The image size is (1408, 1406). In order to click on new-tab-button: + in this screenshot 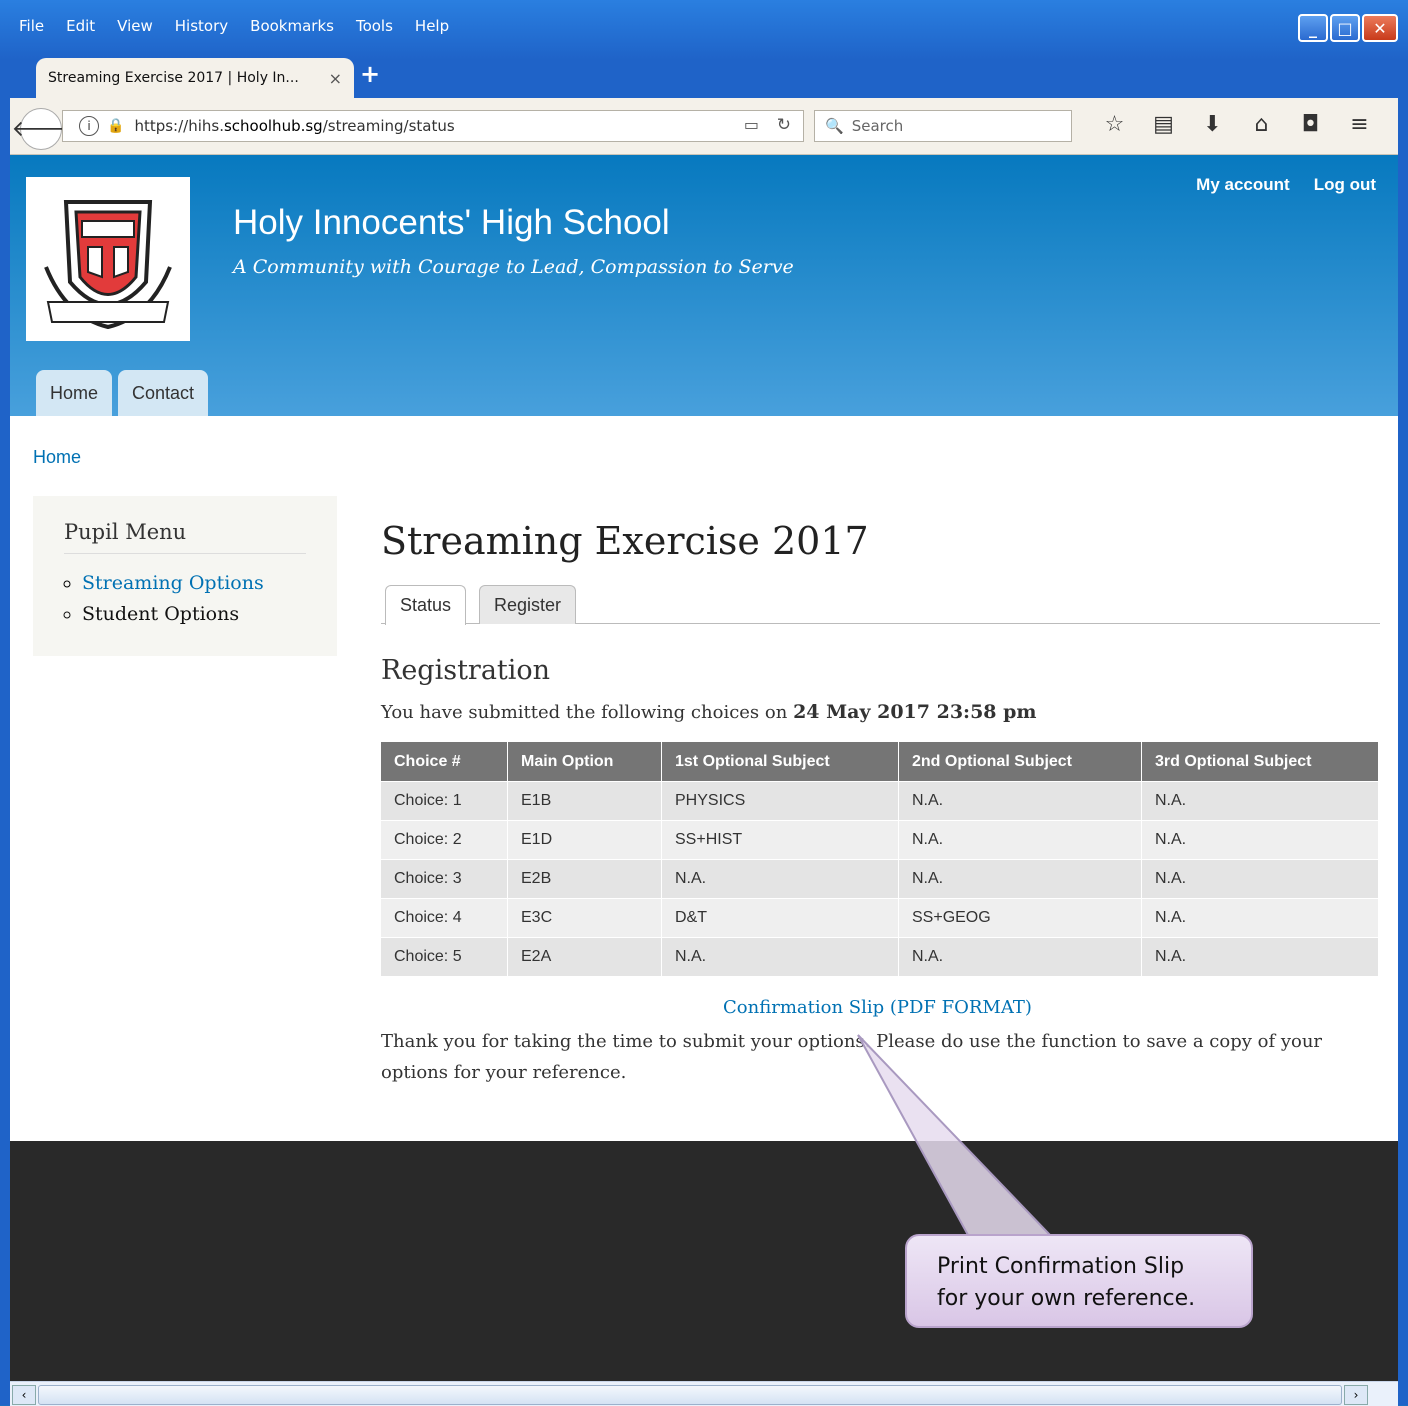, I will do `click(370, 74)`.